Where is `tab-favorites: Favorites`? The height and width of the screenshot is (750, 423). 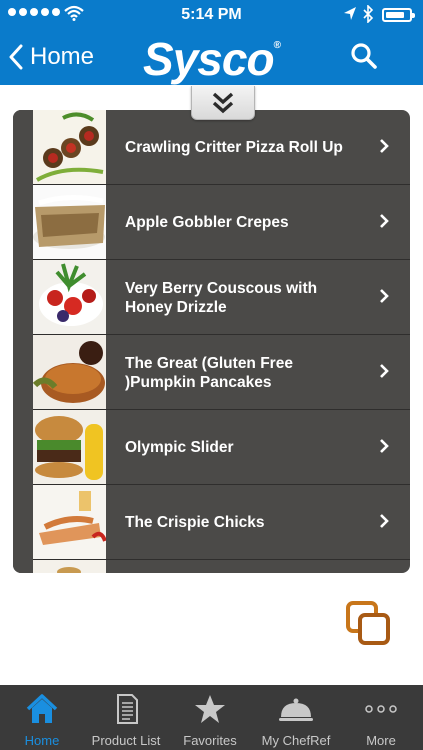 tab-favorites: Favorites is located at coordinates (210, 717).